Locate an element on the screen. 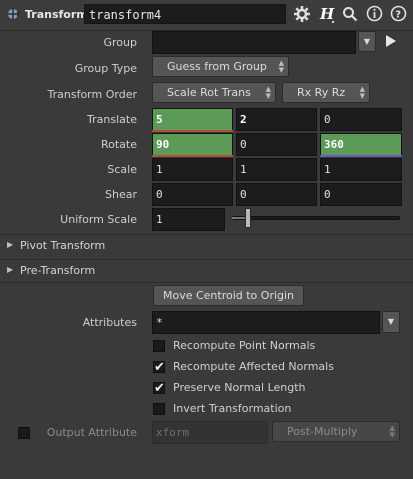  pre-transform-section: ▶ Pre-Transform is located at coordinates (206, 271).